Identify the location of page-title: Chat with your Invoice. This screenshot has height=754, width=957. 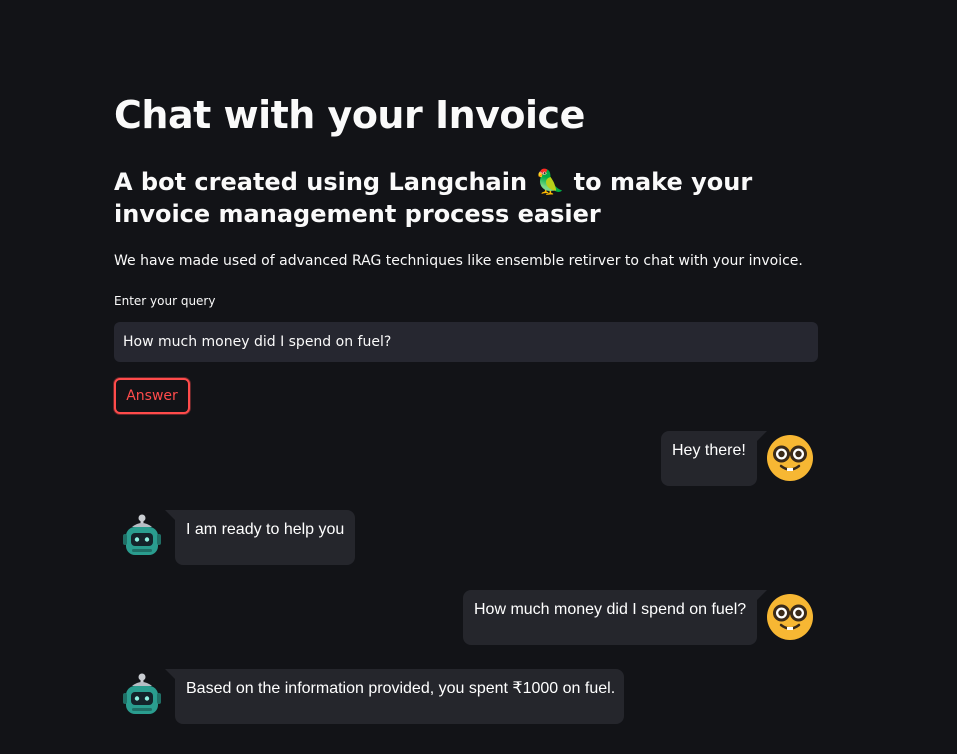
(349, 115).